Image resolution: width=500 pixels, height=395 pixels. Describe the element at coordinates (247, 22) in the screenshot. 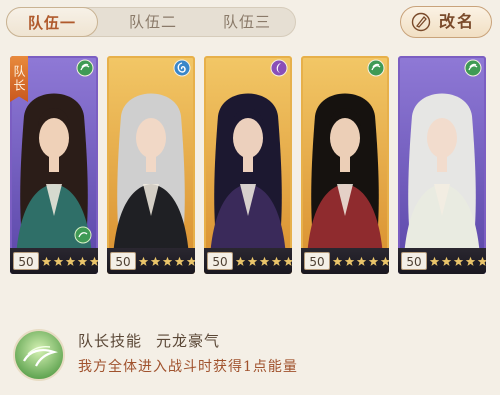

I see `tab-team-3: 队伍三` at that location.